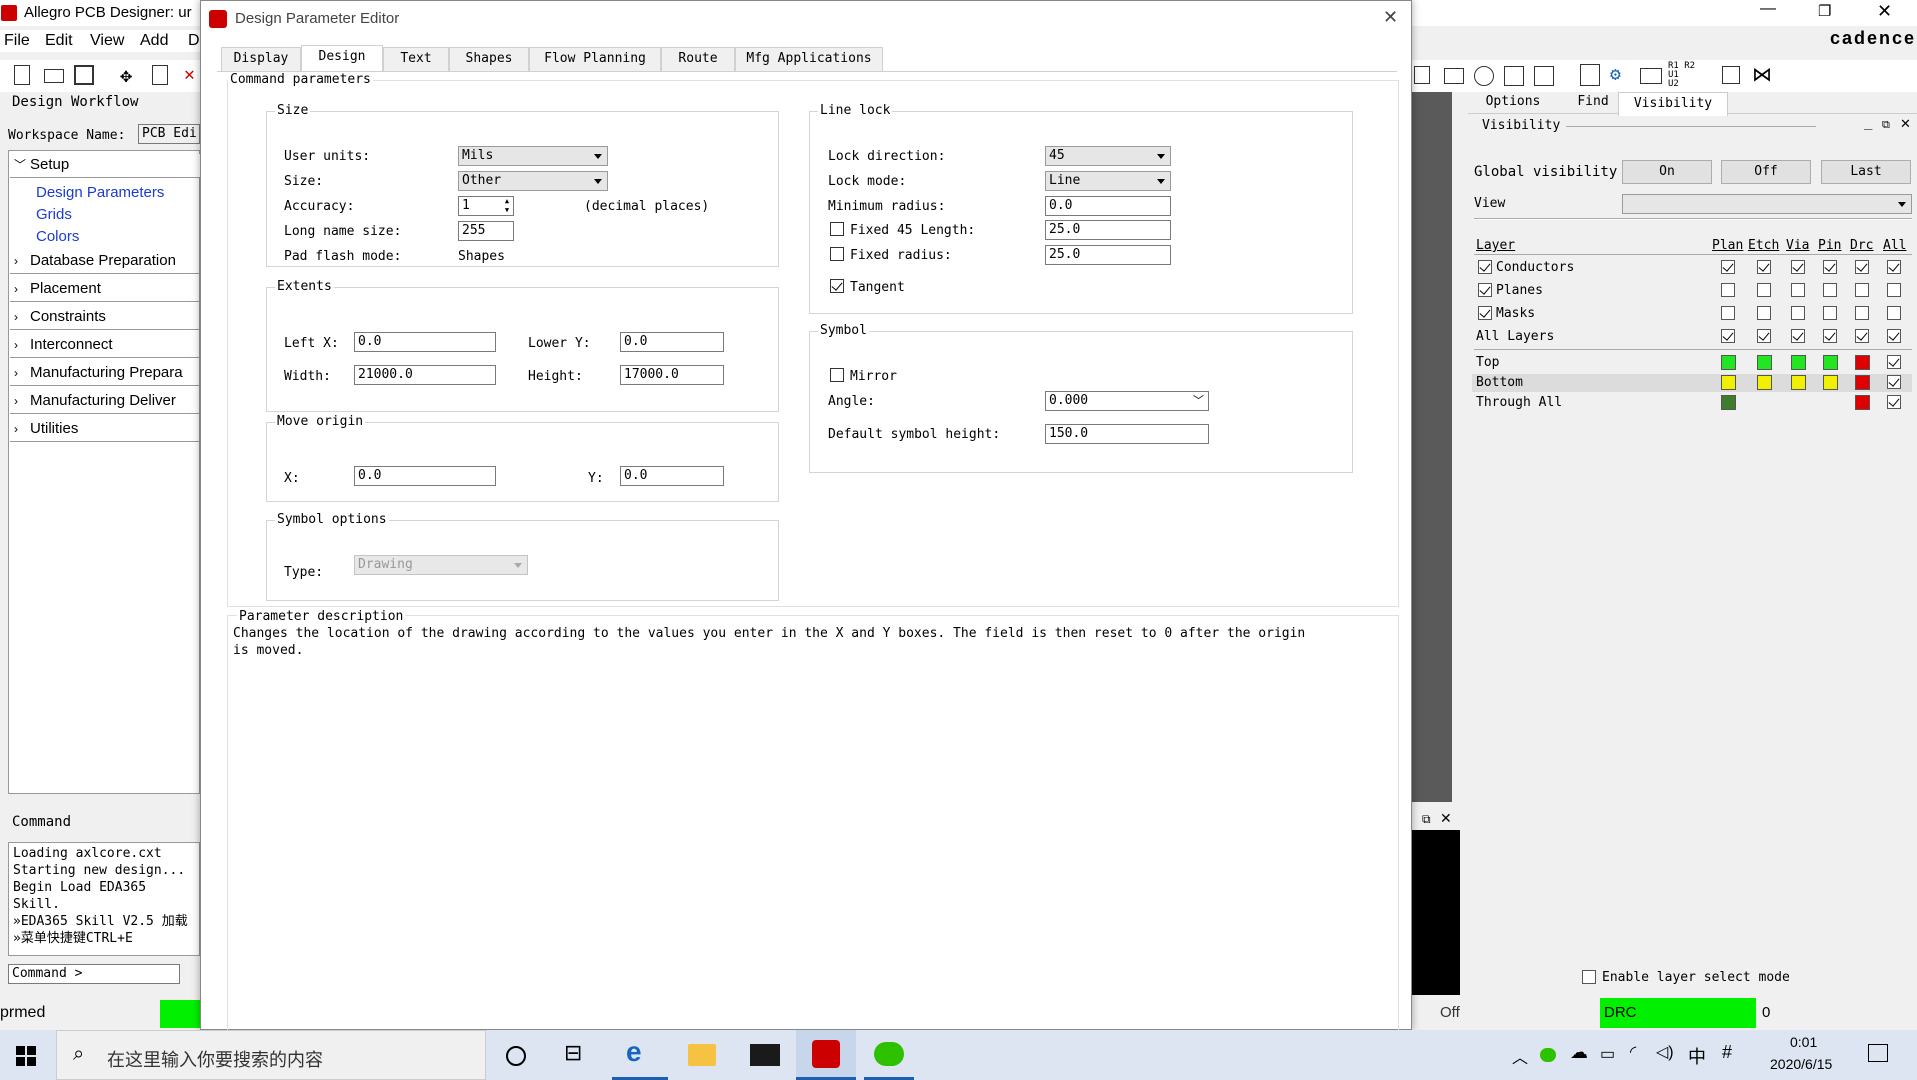 The height and width of the screenshot is (1080, 1917). What do you see at coordinates (1862, 362) in the screenshot?
I see `top-drc-swatch` at bounding box center [1862, 362].